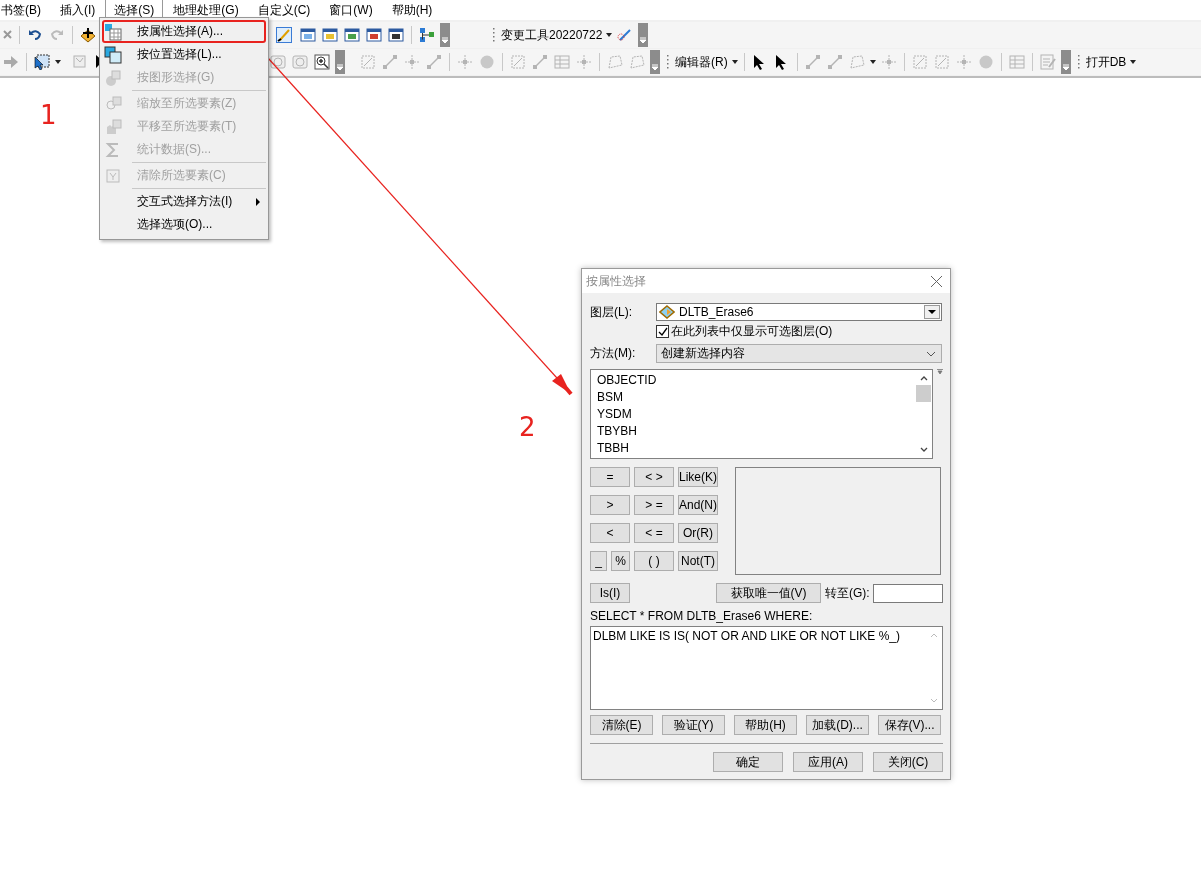  What do you see at coordinates (765, 725) in the screenshot?
I see `action-button: 帮助(H)` at bounding box center [765, 725].